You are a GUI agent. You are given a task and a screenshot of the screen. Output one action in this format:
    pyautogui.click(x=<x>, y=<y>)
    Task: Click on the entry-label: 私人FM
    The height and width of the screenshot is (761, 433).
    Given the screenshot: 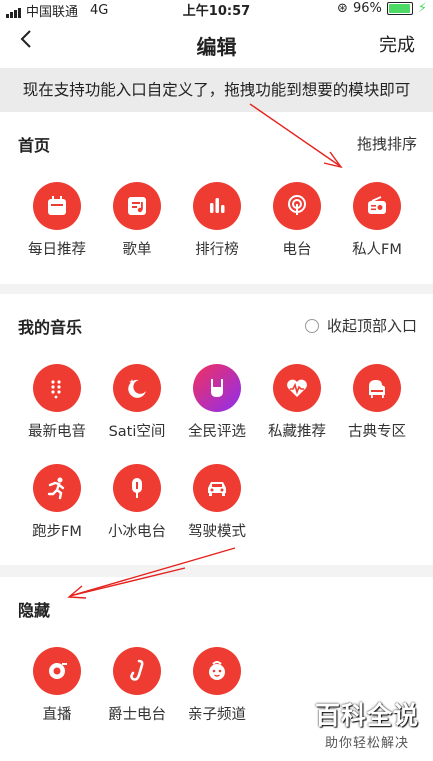 What is the action you would take?
    pyautogui.click(x=377, y=250)
    